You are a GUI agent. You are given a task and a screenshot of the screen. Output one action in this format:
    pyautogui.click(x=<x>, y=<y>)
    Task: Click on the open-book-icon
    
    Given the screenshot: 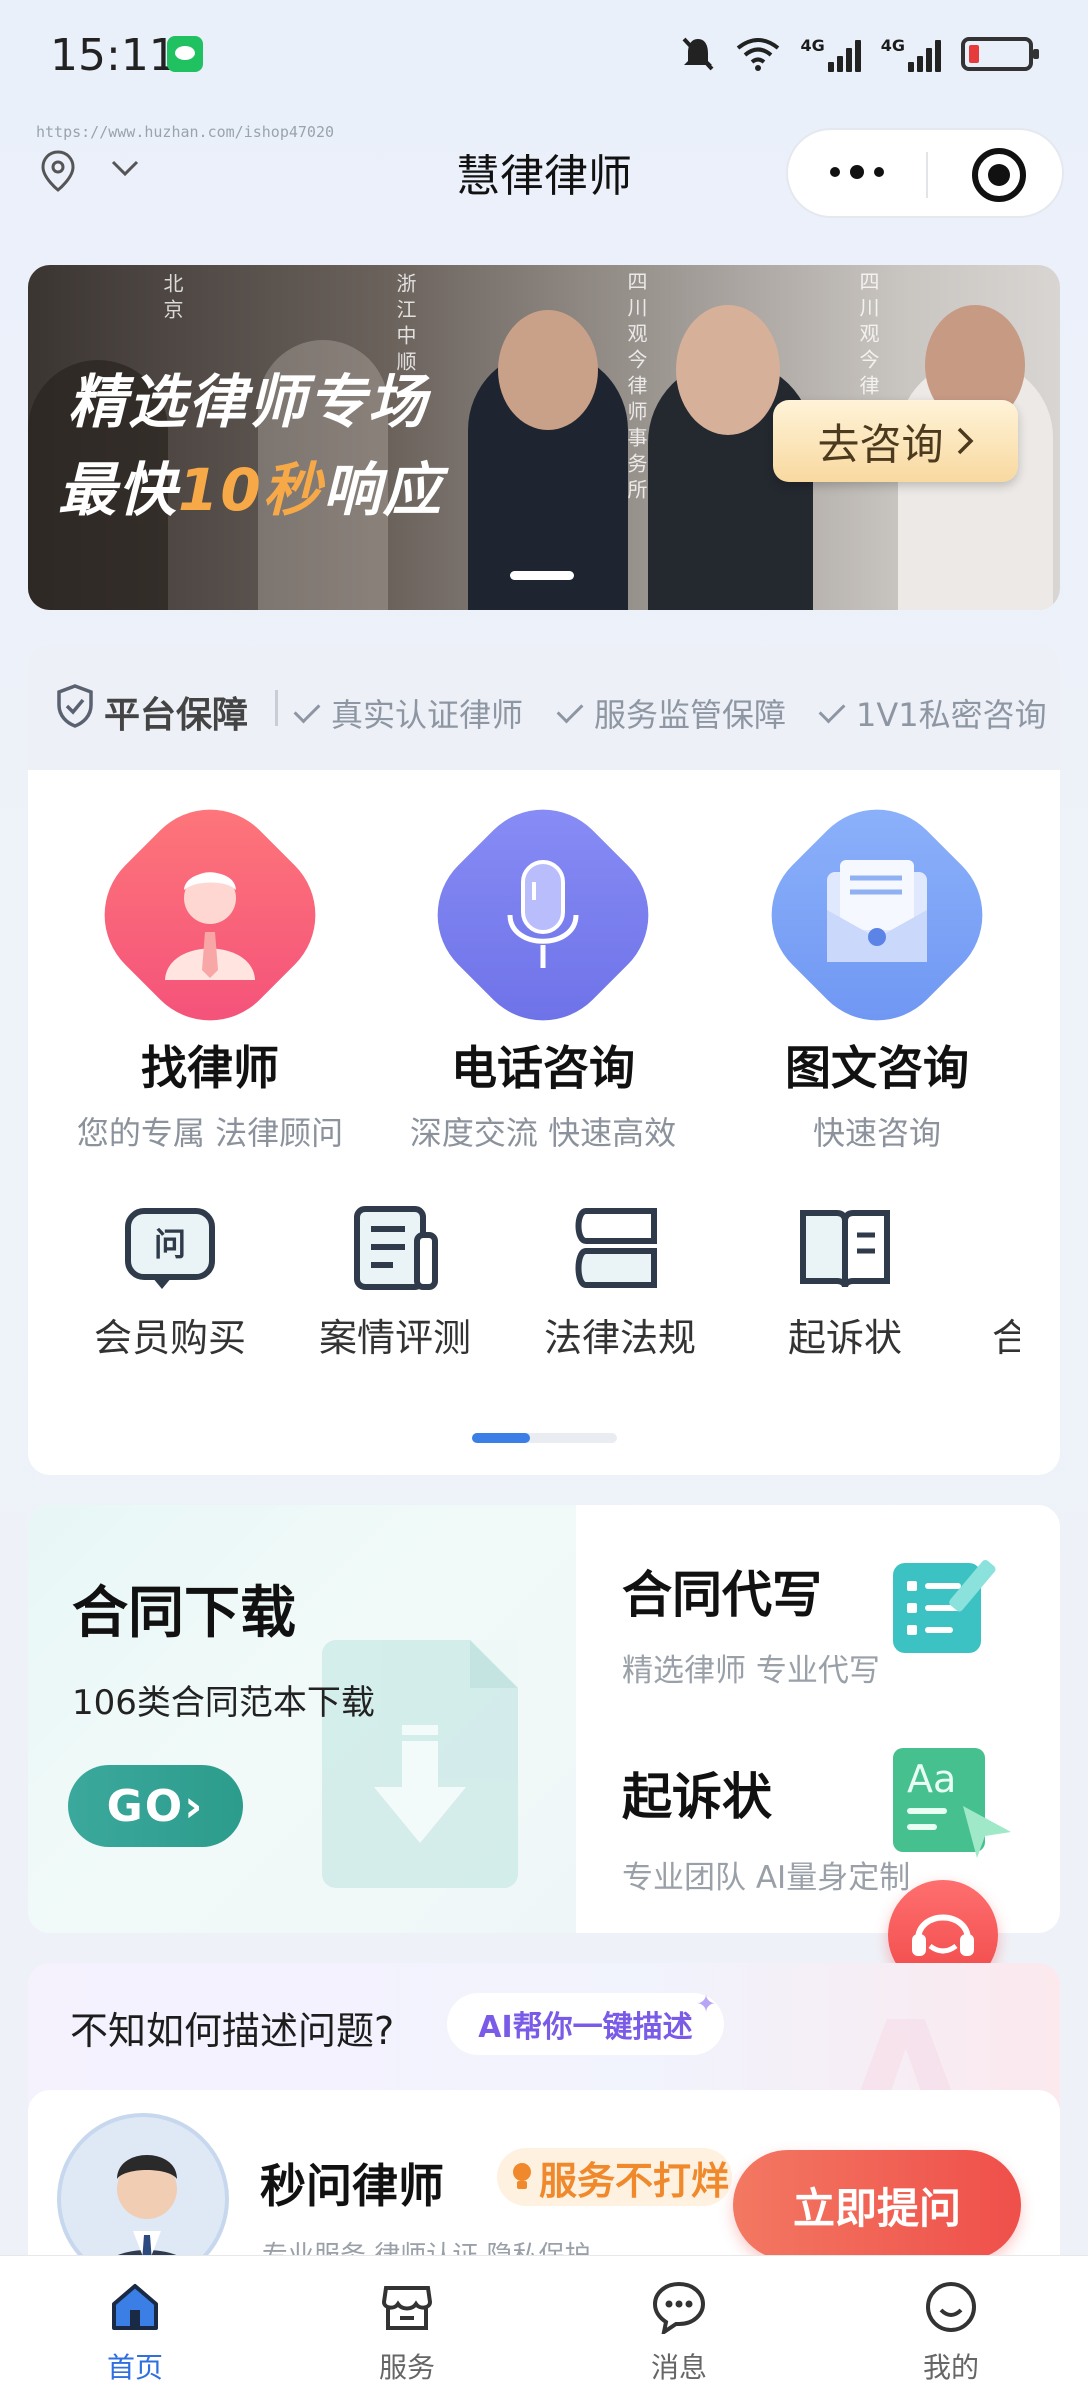 What is the action you would take?
    pyautogui.click(x=845, y=1248)
    